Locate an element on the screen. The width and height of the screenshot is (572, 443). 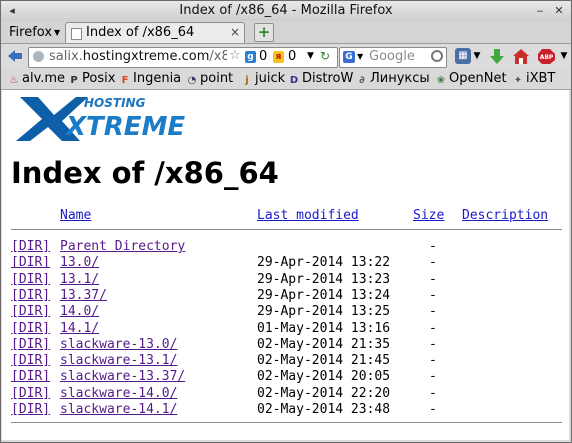
column-header-size: Size is located at coordinates (428, 215).